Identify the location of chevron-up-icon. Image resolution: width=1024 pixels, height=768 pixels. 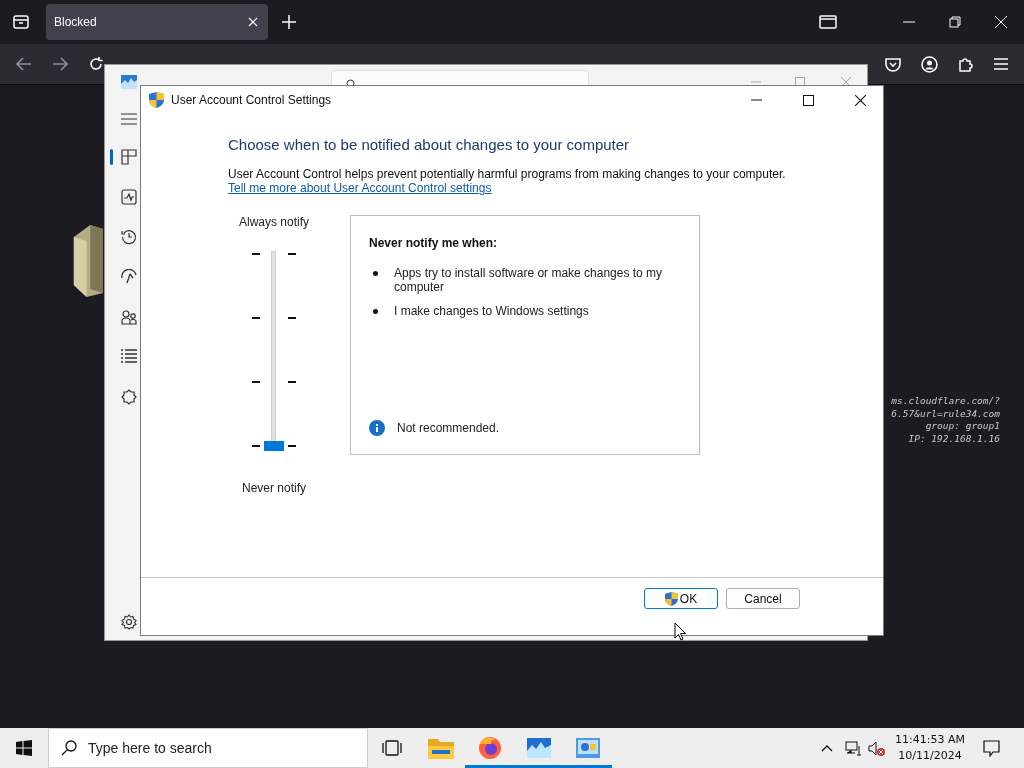
(827, 748).